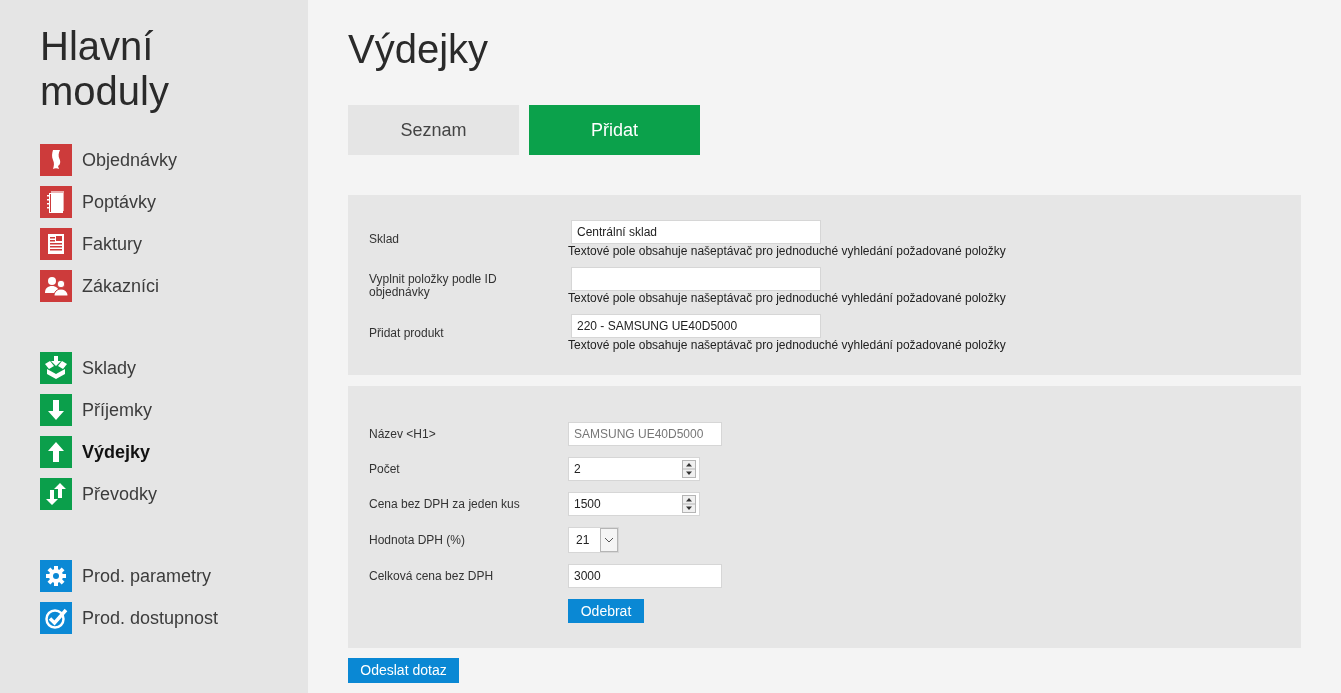 This screenshot has width=1341, height=693. What do you see at coordinates (418, 540) in the screenshot?
I see `field-label: Hodnota DPH (%)` at bounding box center [418, 540].